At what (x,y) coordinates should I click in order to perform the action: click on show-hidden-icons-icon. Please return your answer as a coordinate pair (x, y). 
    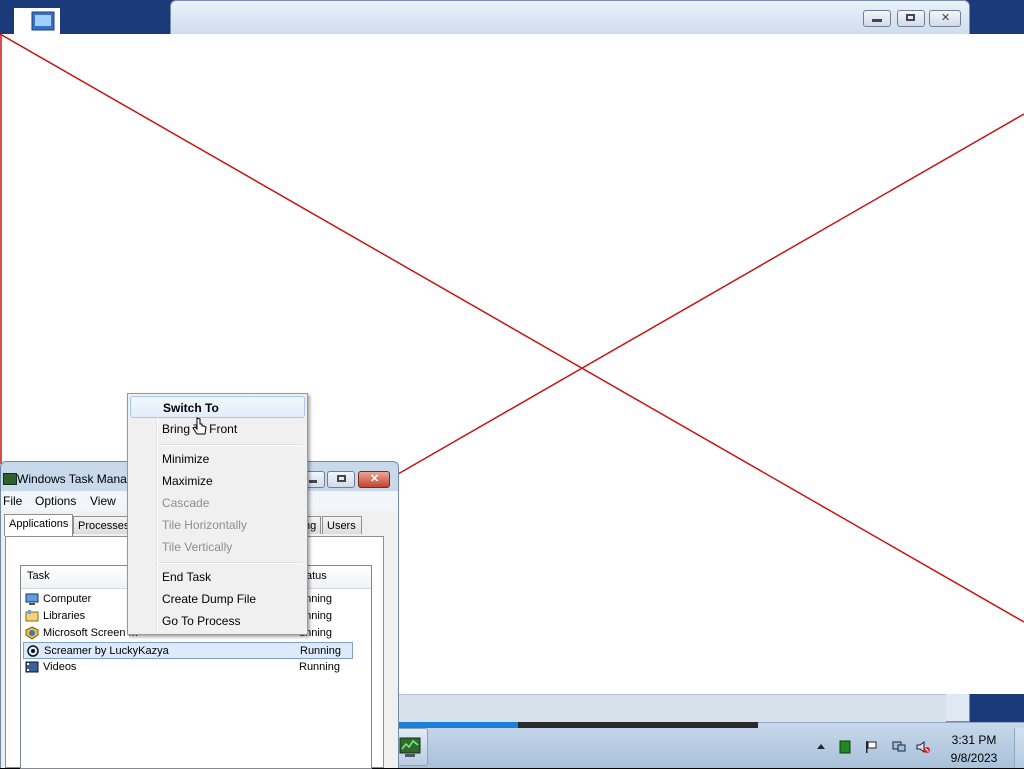
    Looking at the image, I should click on (821, 747).